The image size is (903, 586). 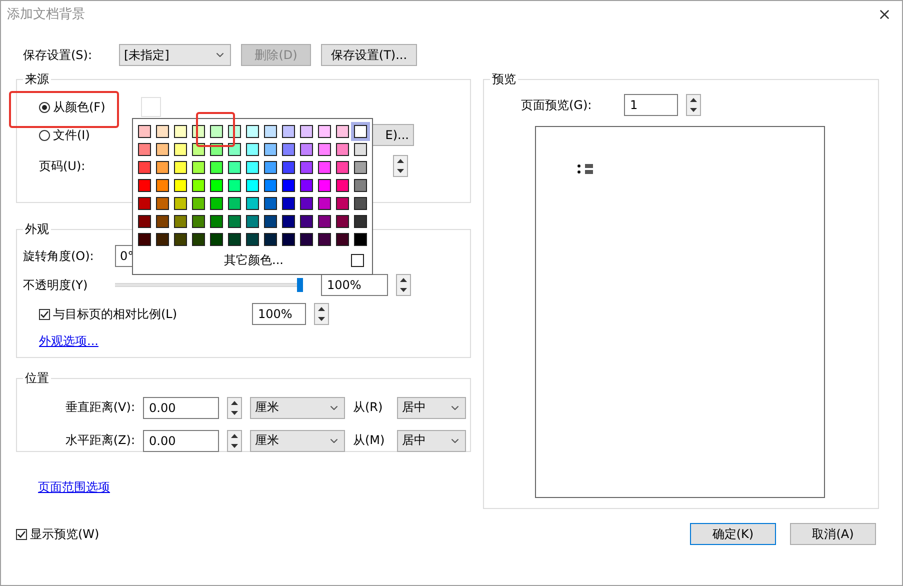 I want to click on checkbox-option: 显示预览(W), so click(x=58, y=534).